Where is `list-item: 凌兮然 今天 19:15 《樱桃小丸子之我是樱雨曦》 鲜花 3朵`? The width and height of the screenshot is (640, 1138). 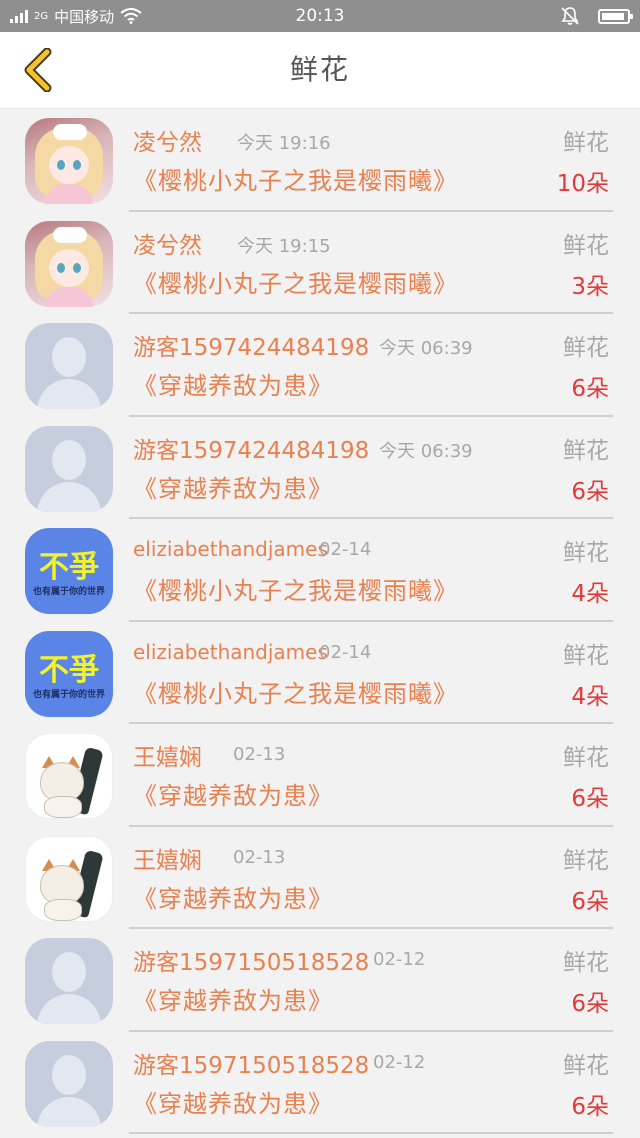 list-item: 凌兮然 今天 19:15 《樱桃小丸子之我是樱雨曦》 鲜花 3朵 is located at coordinates (320, 263).